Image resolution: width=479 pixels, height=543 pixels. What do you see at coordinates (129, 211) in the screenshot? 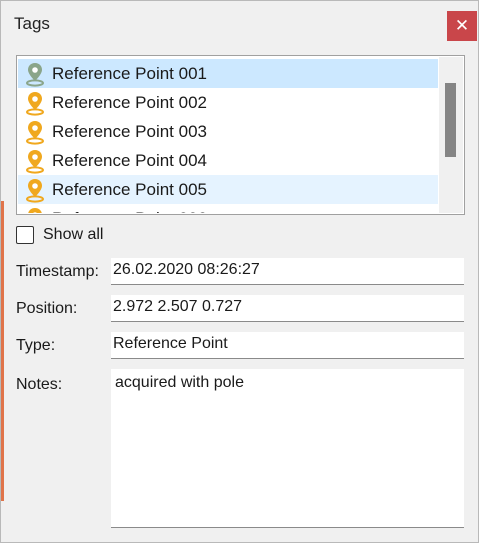
I see `tag-list-item-label: Reference Point 006` at bounding box center [129, 211].